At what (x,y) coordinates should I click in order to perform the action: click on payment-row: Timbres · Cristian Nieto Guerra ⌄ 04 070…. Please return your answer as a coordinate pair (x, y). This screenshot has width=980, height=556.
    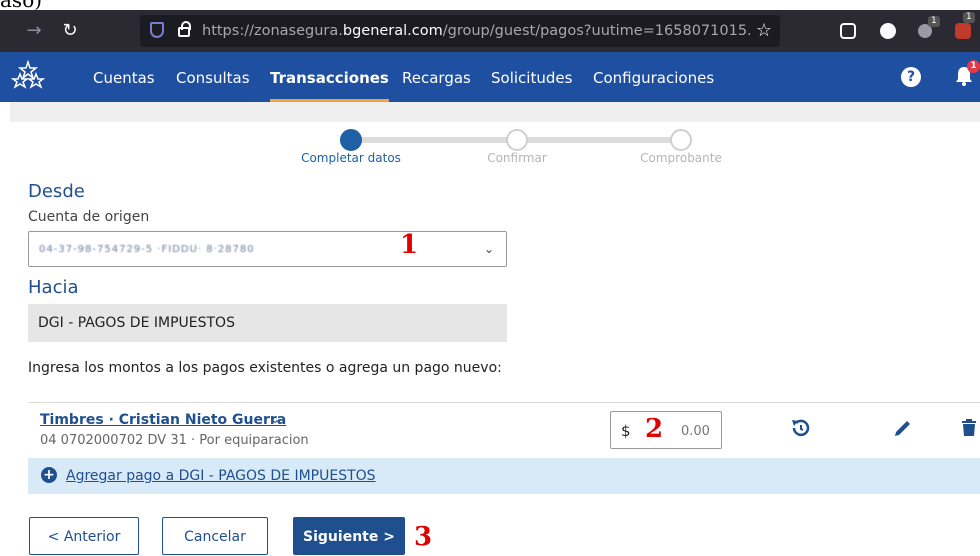
    Looking at the image, I should click on (504, 430).